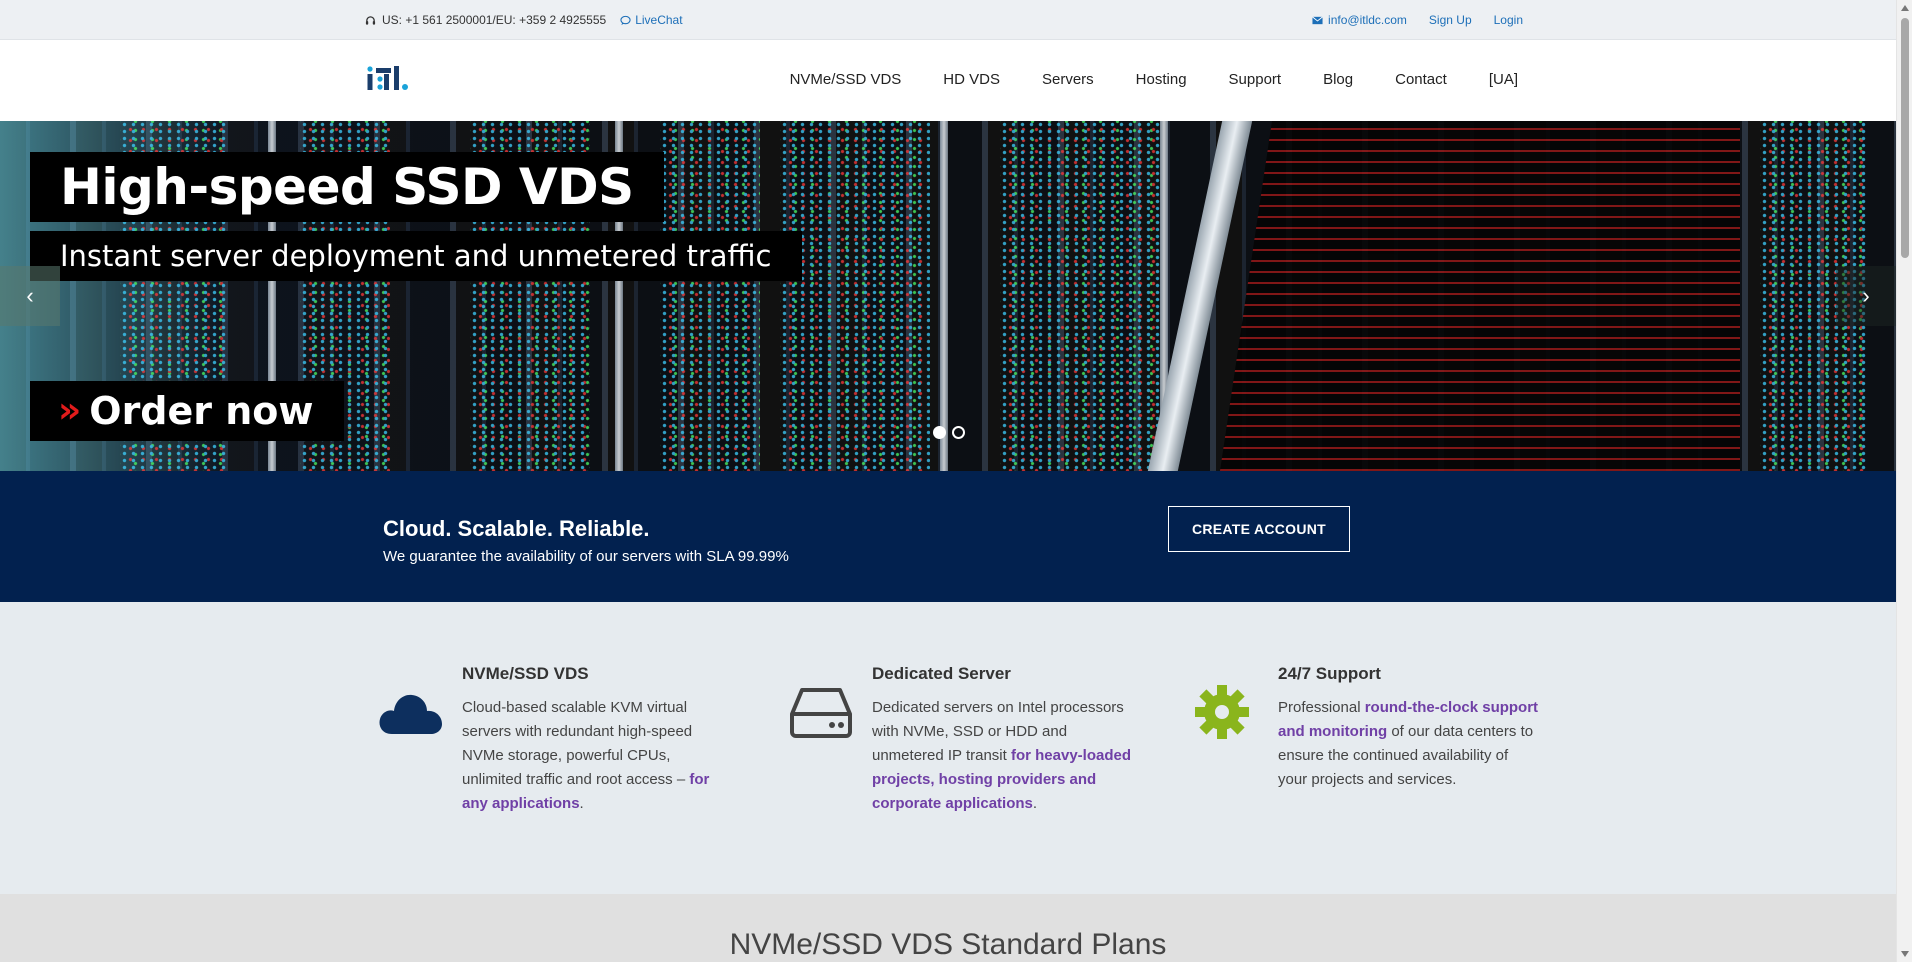  What do you see at coordinates (1259, 529) in the screenshot?
I see `create-account-button: CREATE ACCOUNT` at bounding box center [1259, 529].